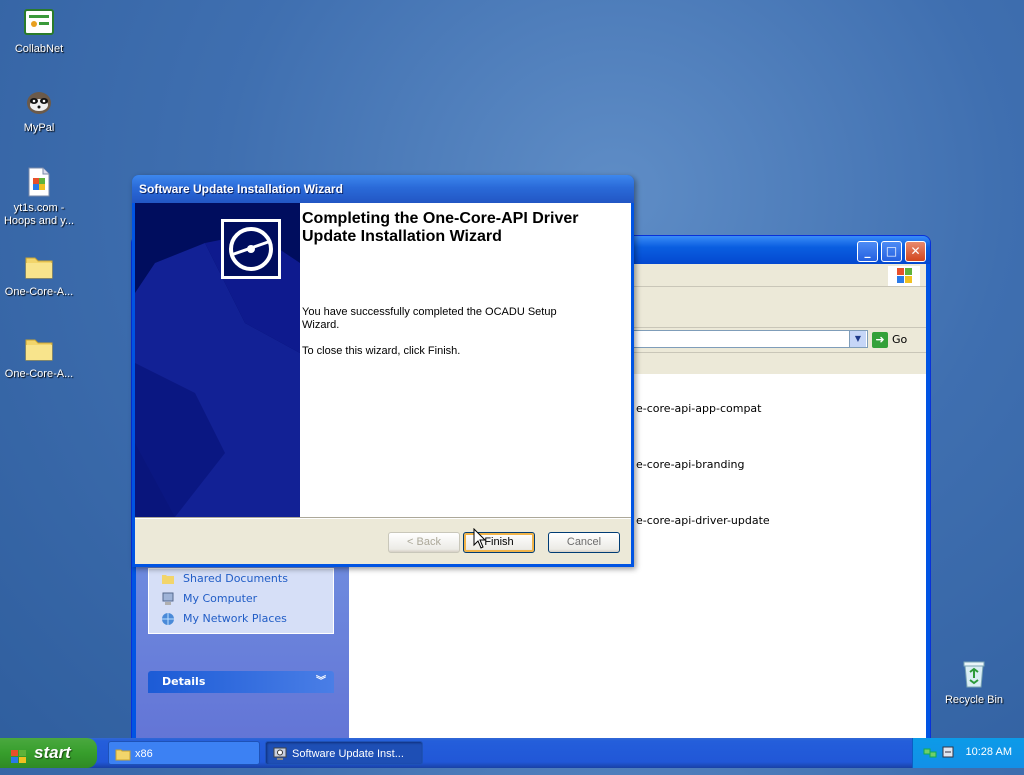 The width and height of the screenshot is (1024, 775). I want to click on details-header: Details ︾, so click(241, 682).